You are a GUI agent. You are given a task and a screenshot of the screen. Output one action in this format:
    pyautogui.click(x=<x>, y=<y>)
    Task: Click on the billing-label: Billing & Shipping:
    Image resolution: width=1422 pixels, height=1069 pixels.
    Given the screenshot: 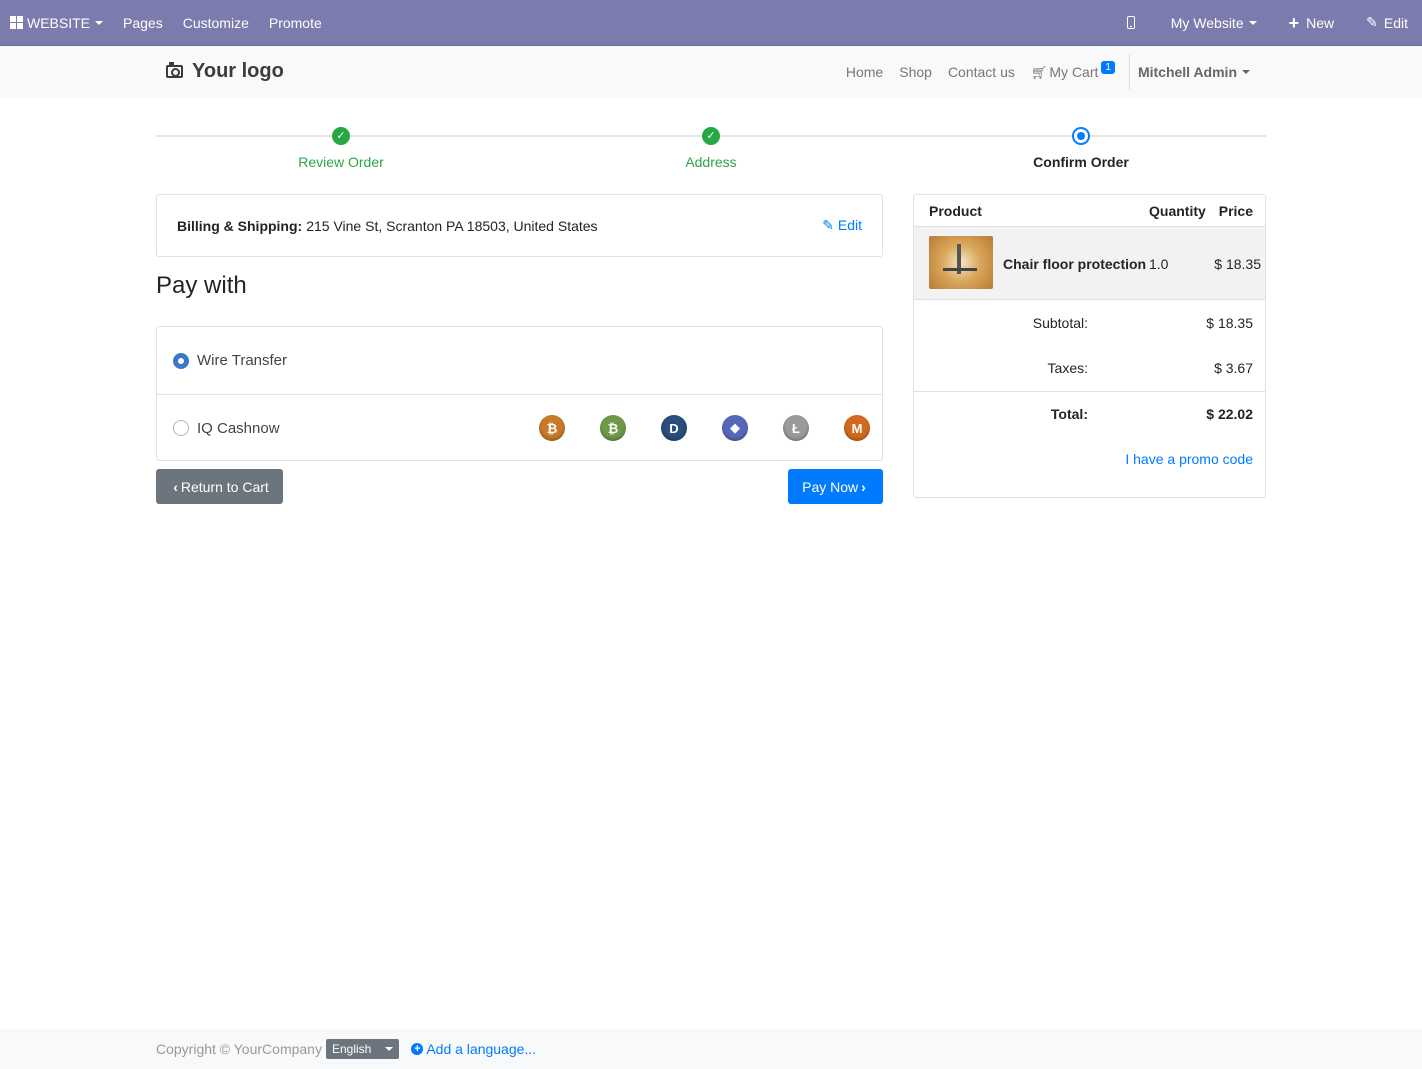 What is the action you would take?
    pyautogui.click(x=240, y=225)
    